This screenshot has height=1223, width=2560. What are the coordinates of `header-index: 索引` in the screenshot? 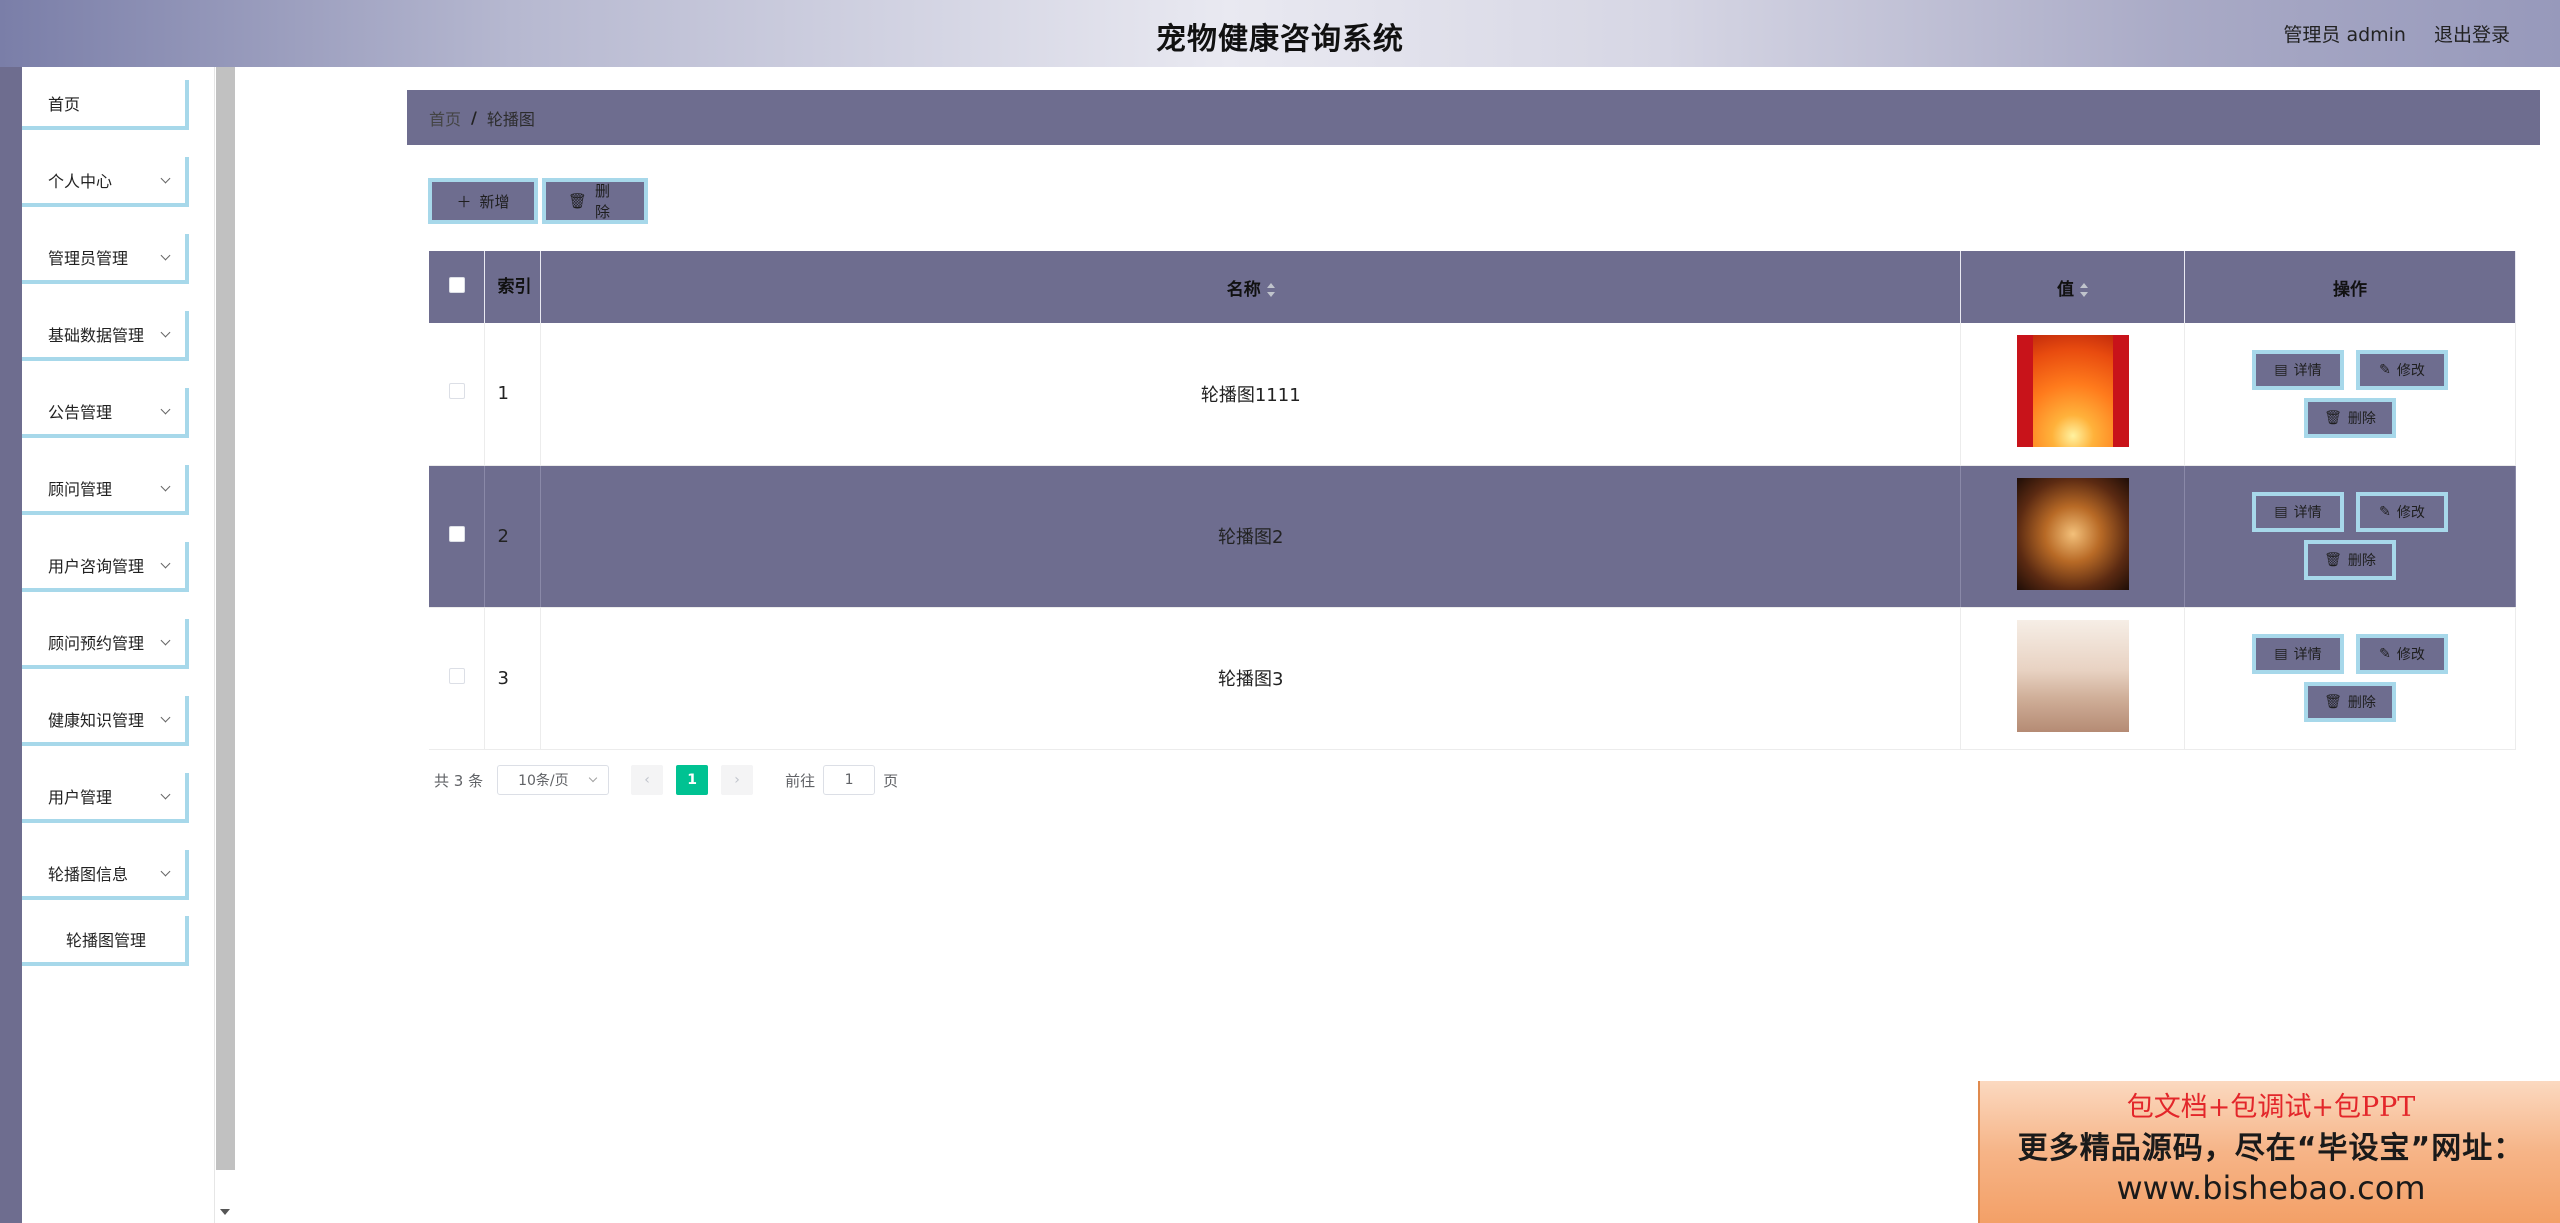 It's located at (513, 287).